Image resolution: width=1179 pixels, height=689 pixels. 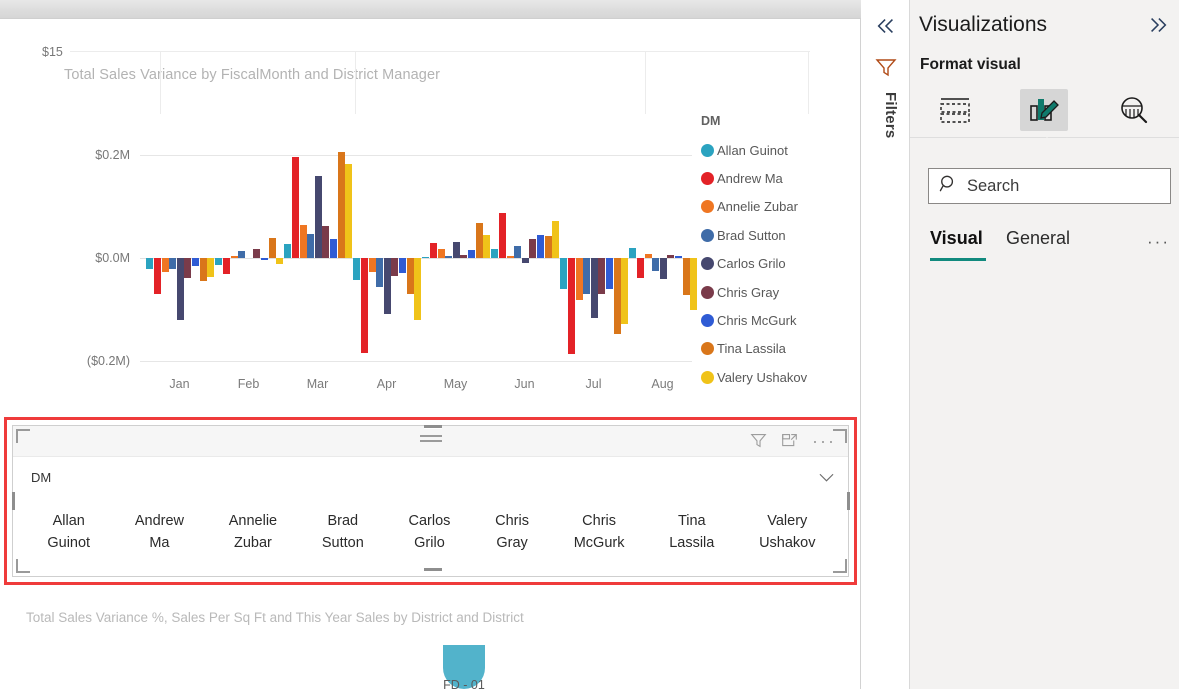 I want to click on legend-item: Chris McGurk, so click(x=754, y=320).